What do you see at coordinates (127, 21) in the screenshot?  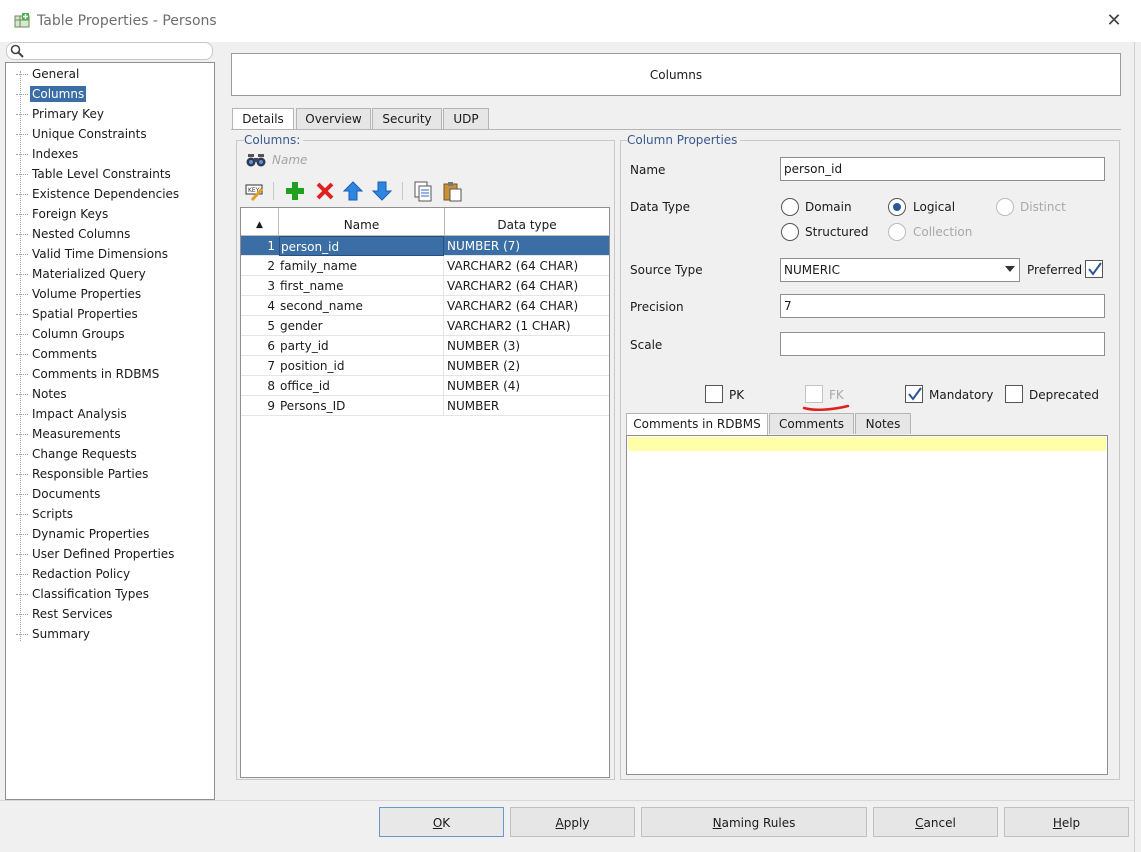 I see `window-title: Table Properties - Persons` at bounding box center [127, 21].